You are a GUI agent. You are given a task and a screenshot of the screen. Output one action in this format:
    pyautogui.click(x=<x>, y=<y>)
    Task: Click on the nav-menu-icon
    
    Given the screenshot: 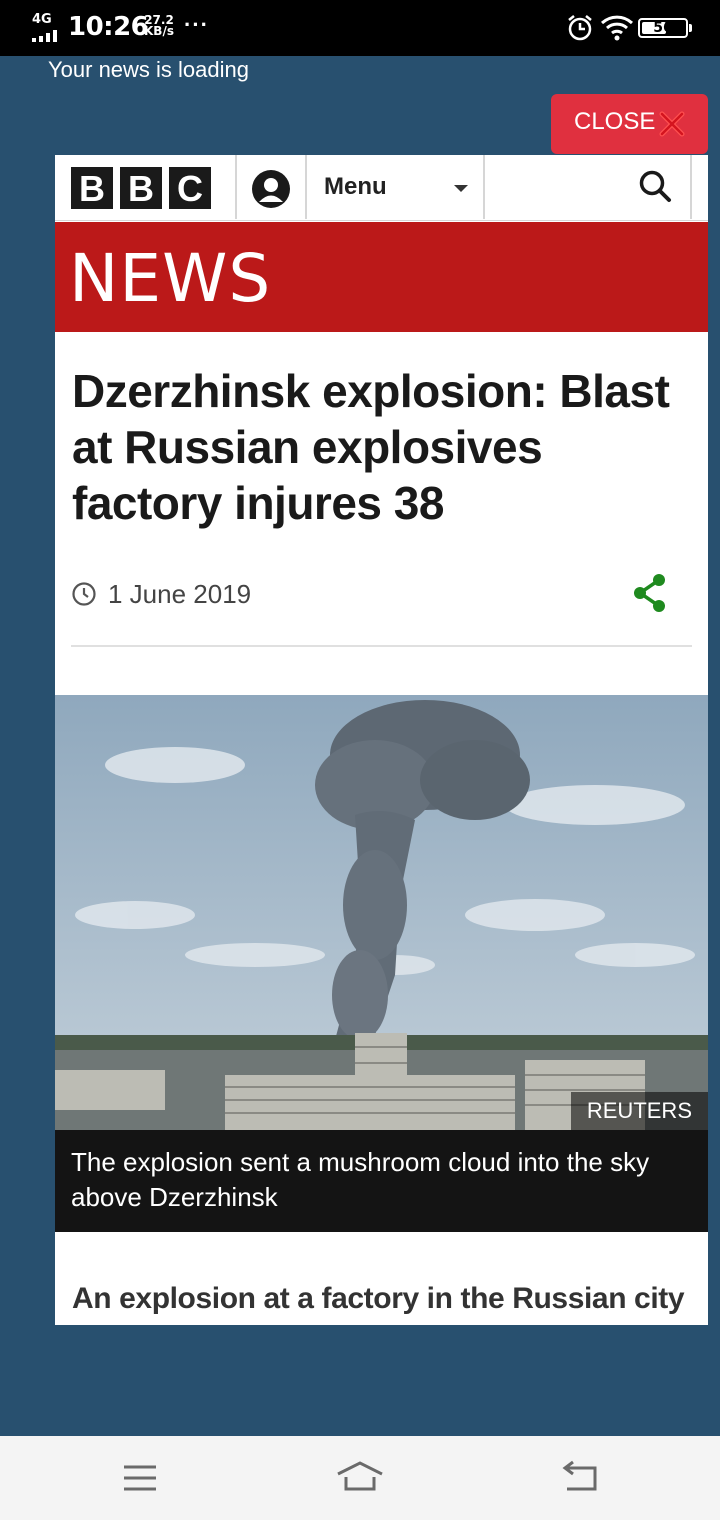 What is the action you would take?
    pyautogui.click(x=140, y=1478)
    